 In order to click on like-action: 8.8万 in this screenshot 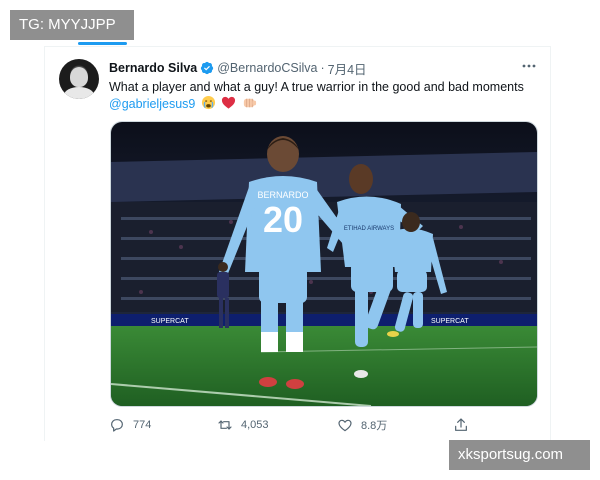, I will do `click(362, 425)`.